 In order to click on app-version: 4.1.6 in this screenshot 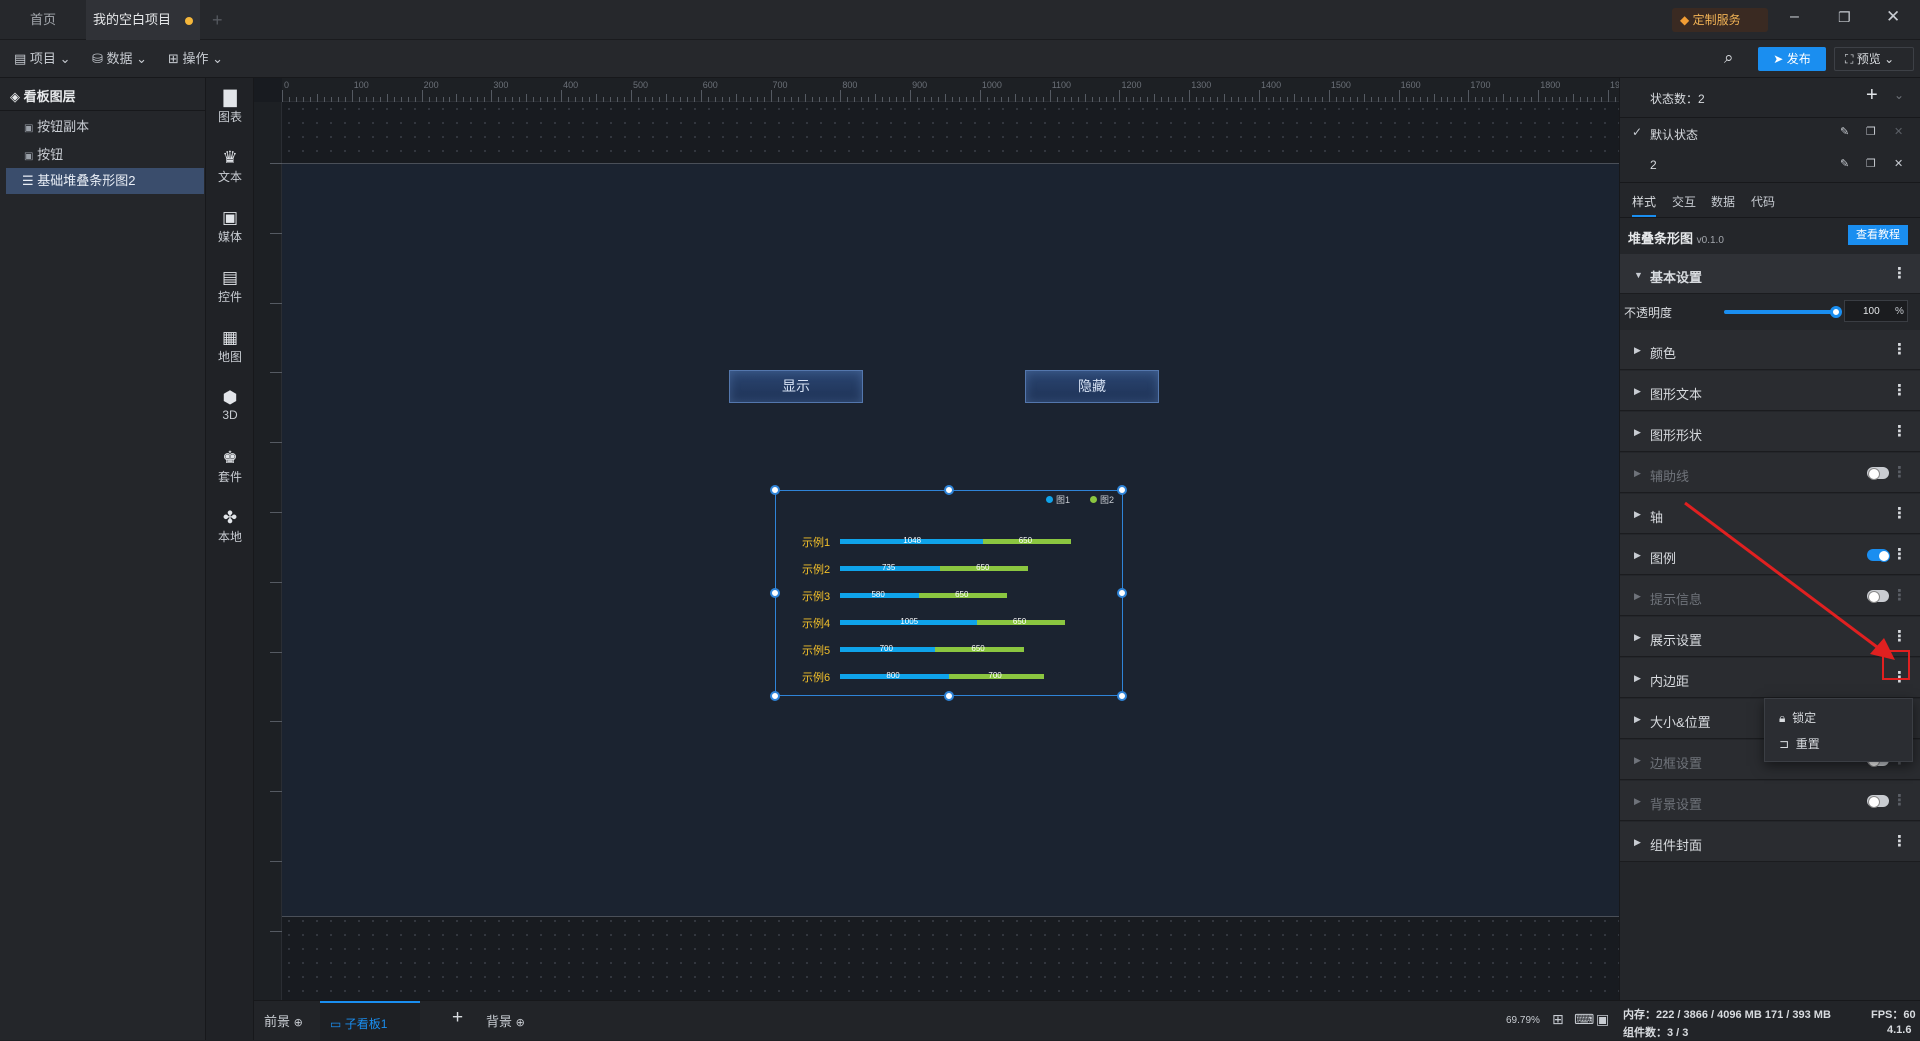, I will do `click(1899, 1030)`.